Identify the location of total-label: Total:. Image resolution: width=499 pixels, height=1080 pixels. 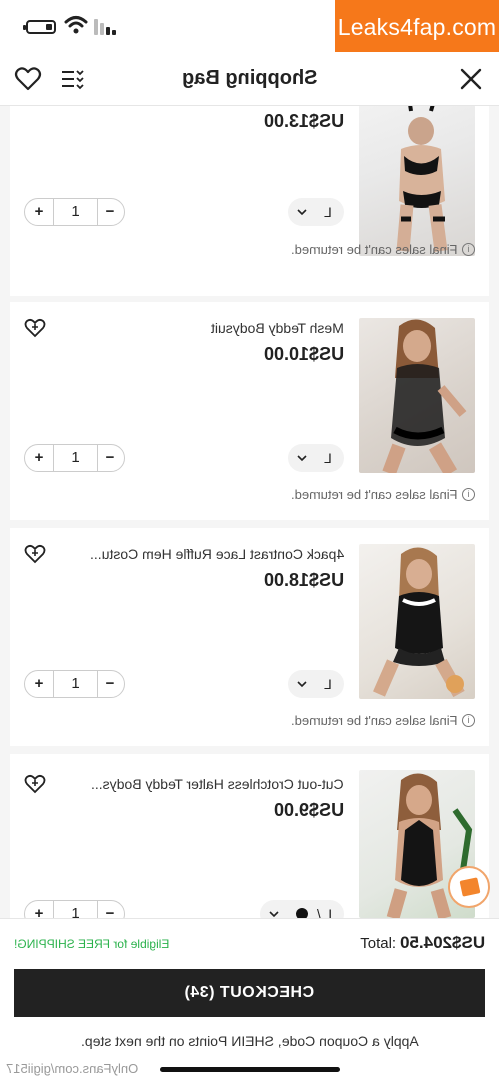
(377, 943).